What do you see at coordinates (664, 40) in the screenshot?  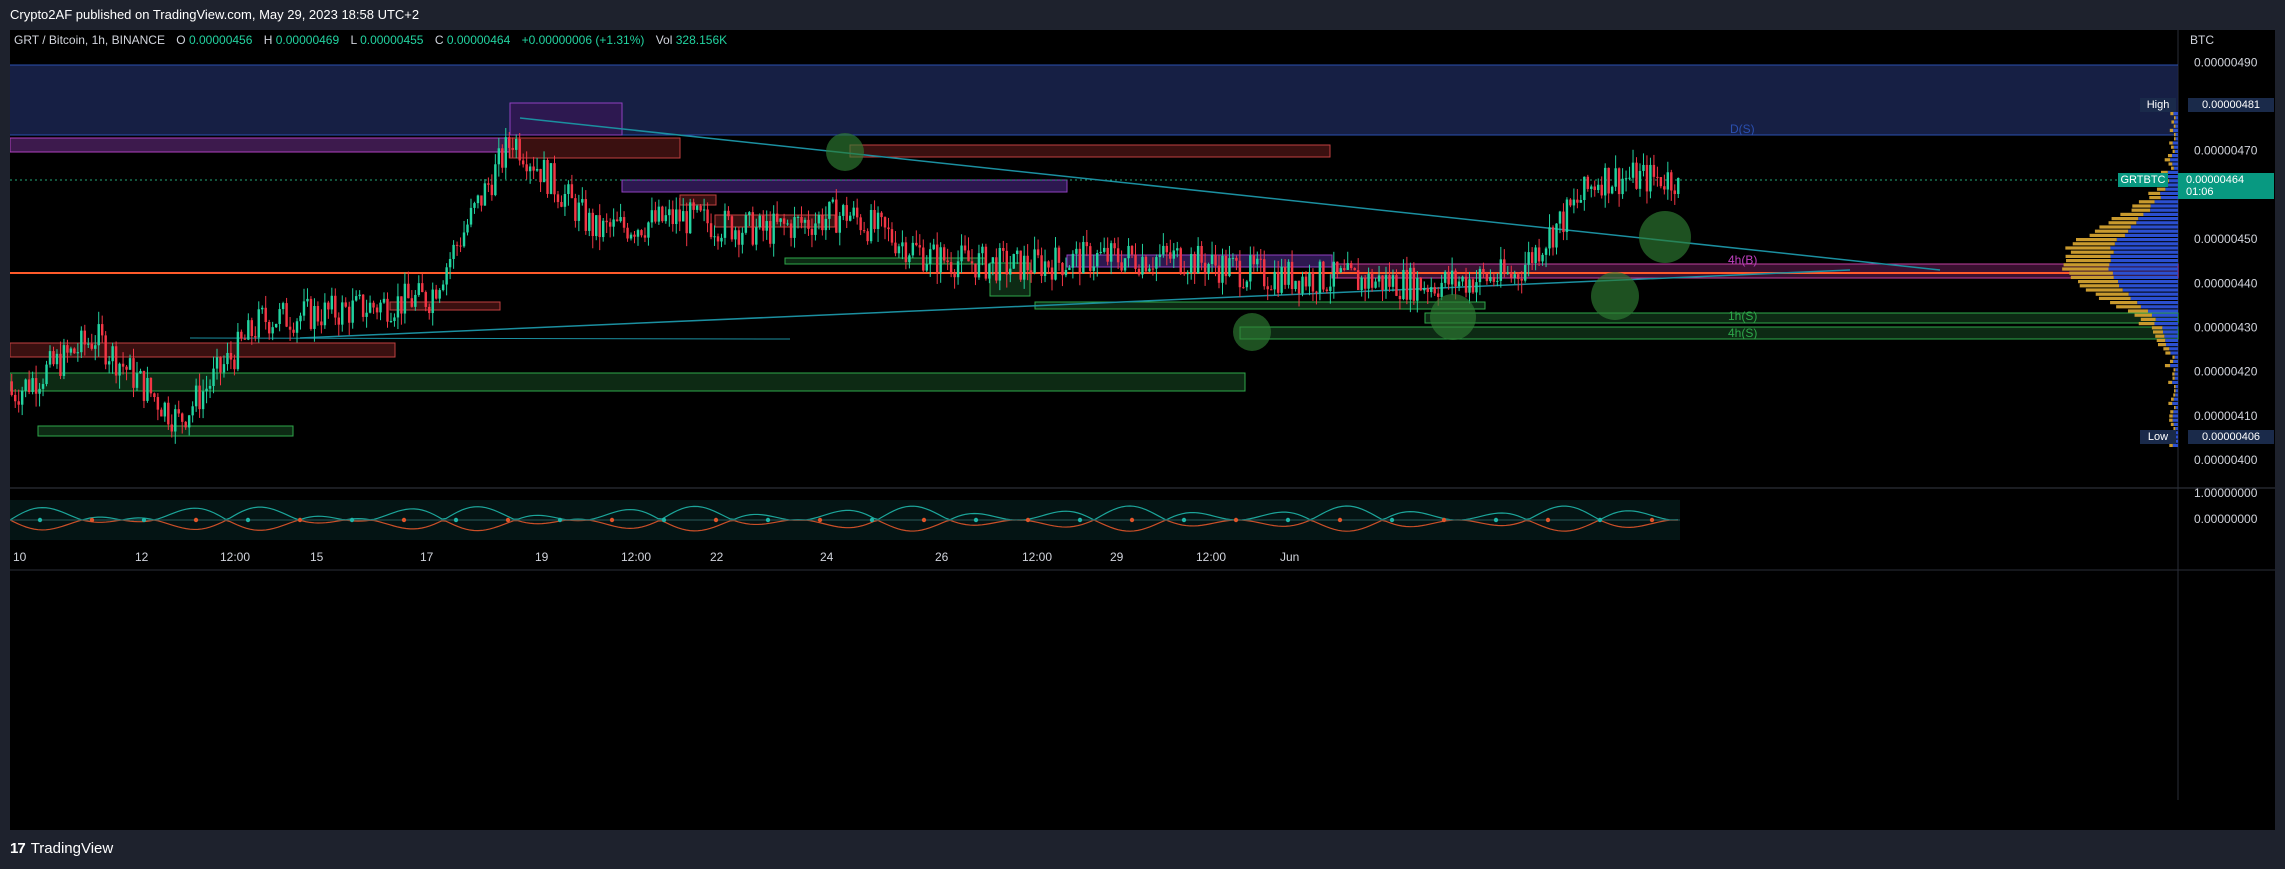 I see `legend-volume-label: Vol` at bounding box center [664, 40].